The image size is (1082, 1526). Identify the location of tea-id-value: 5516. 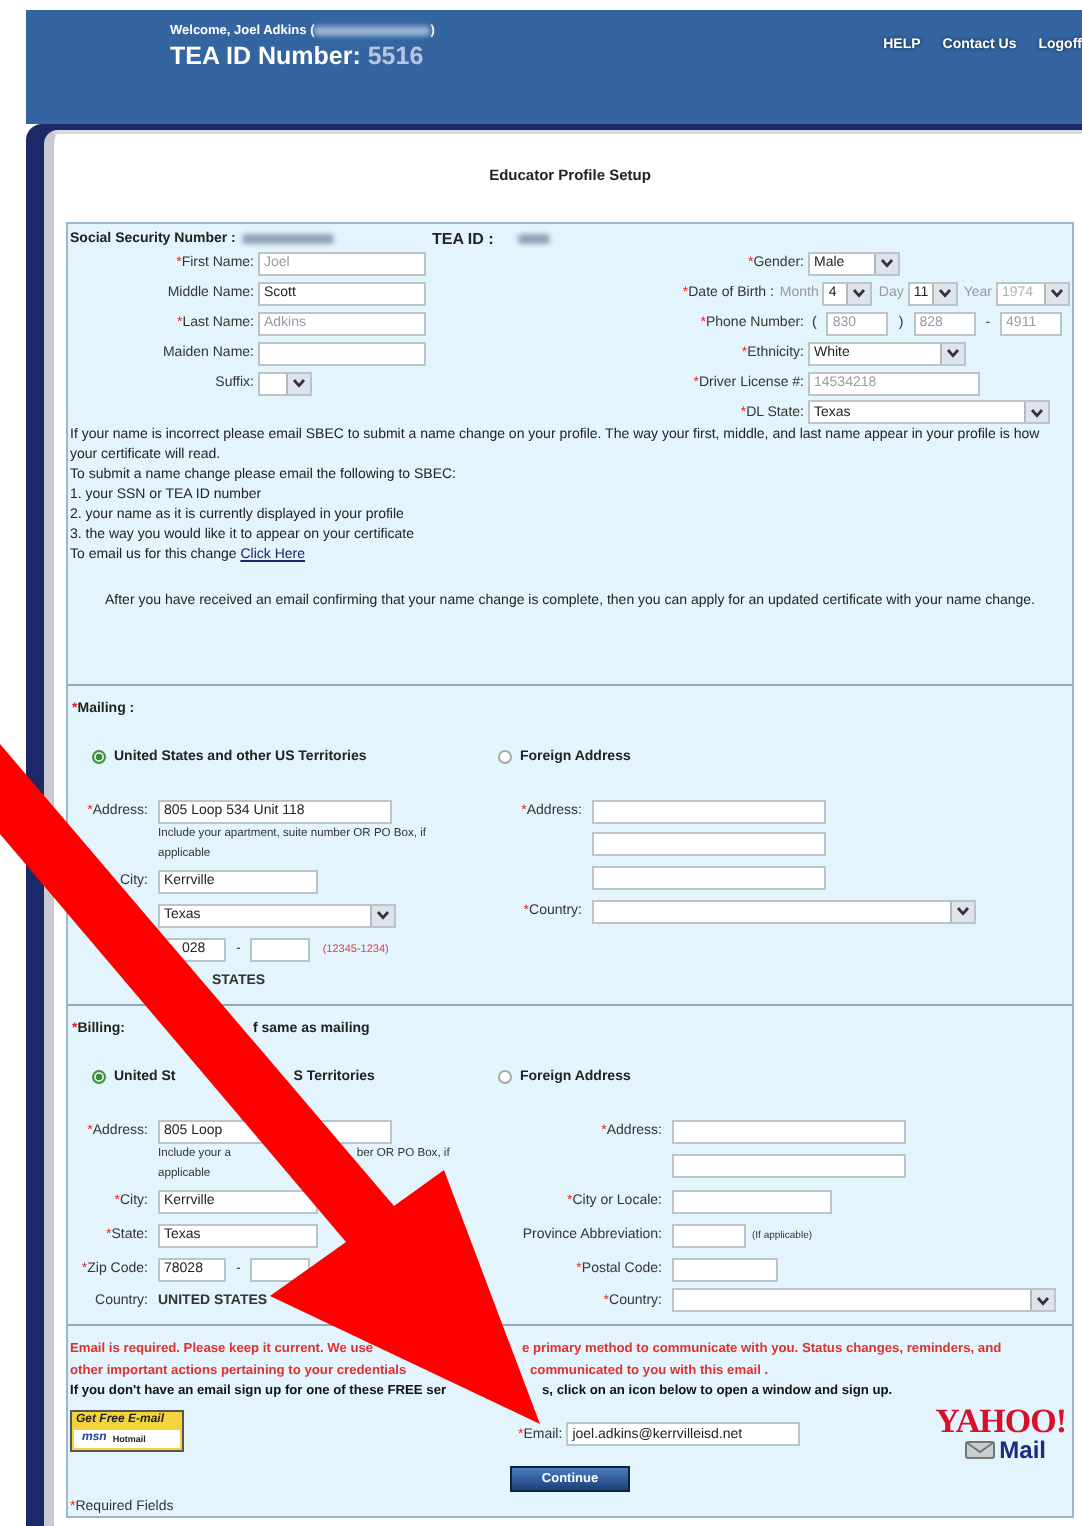
(395, 56).